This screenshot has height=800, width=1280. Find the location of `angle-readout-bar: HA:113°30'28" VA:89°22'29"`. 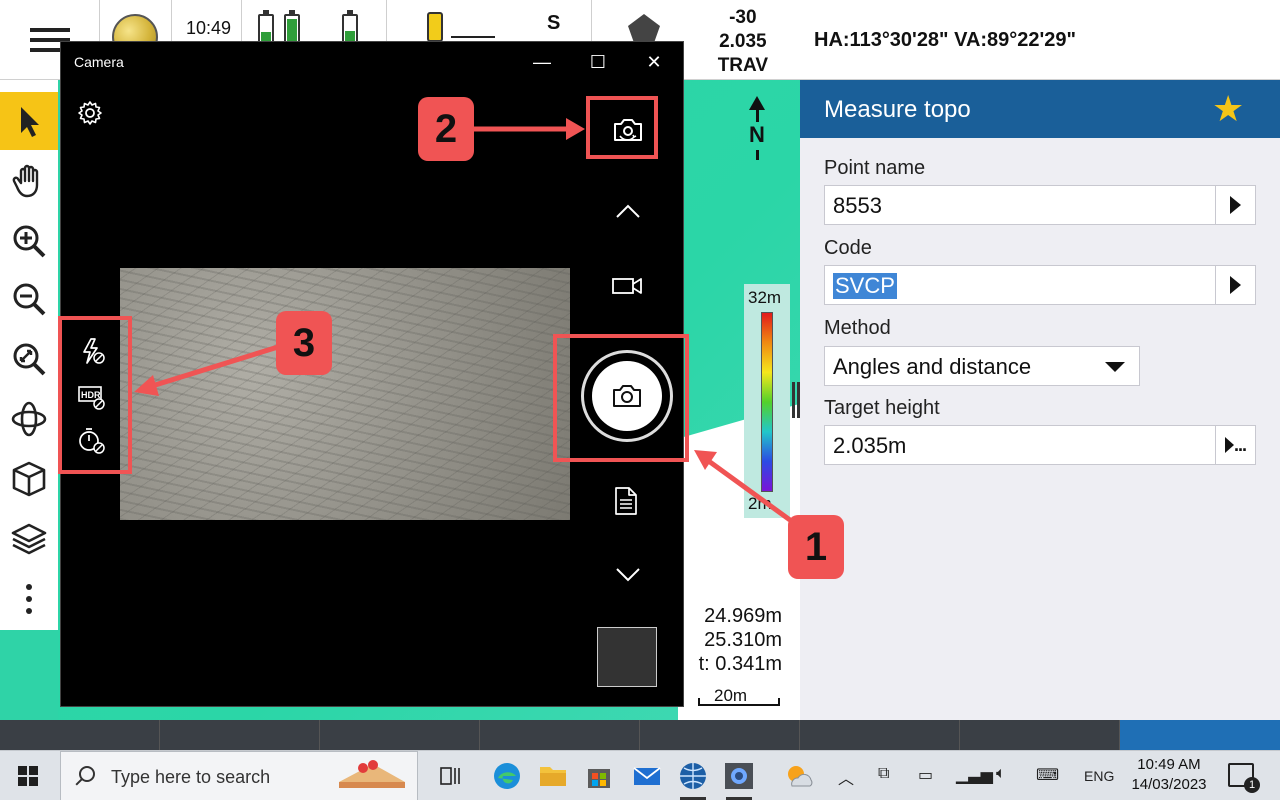

angle-readout-bar: HA:113°30'28" VA:89°22'29" is located at coordinates (1040, 40).